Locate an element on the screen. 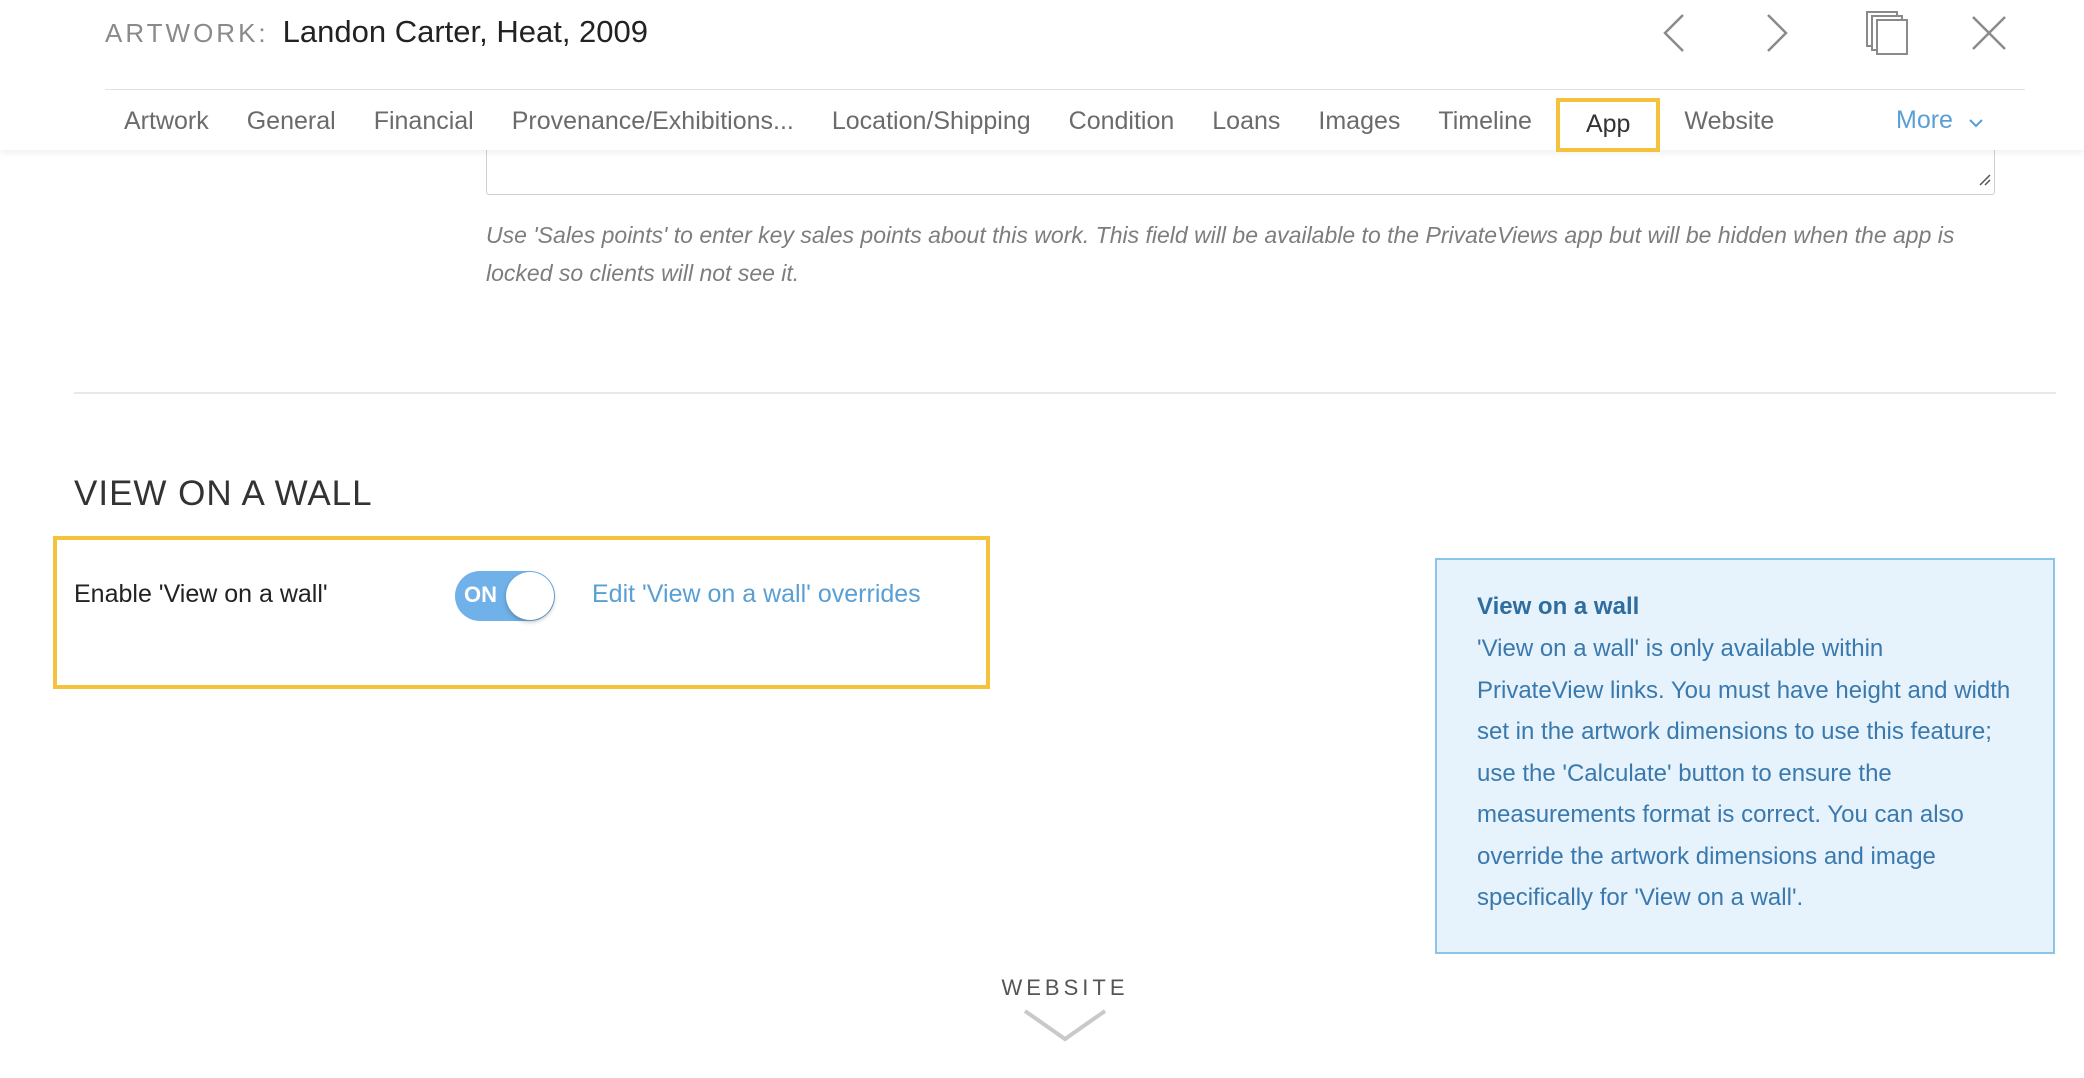  tabs-divider is located at coordinates (1065, 89).